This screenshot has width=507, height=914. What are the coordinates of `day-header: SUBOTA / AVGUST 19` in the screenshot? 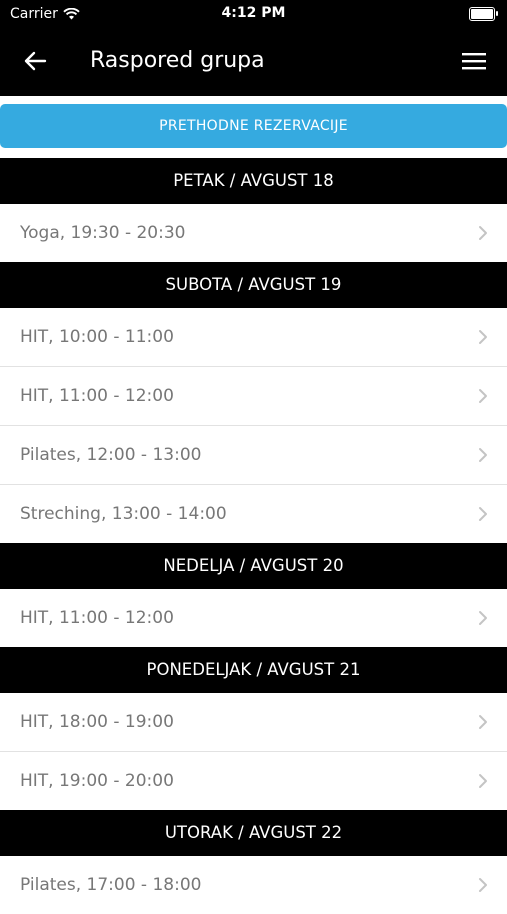 It's located at (253, 285).